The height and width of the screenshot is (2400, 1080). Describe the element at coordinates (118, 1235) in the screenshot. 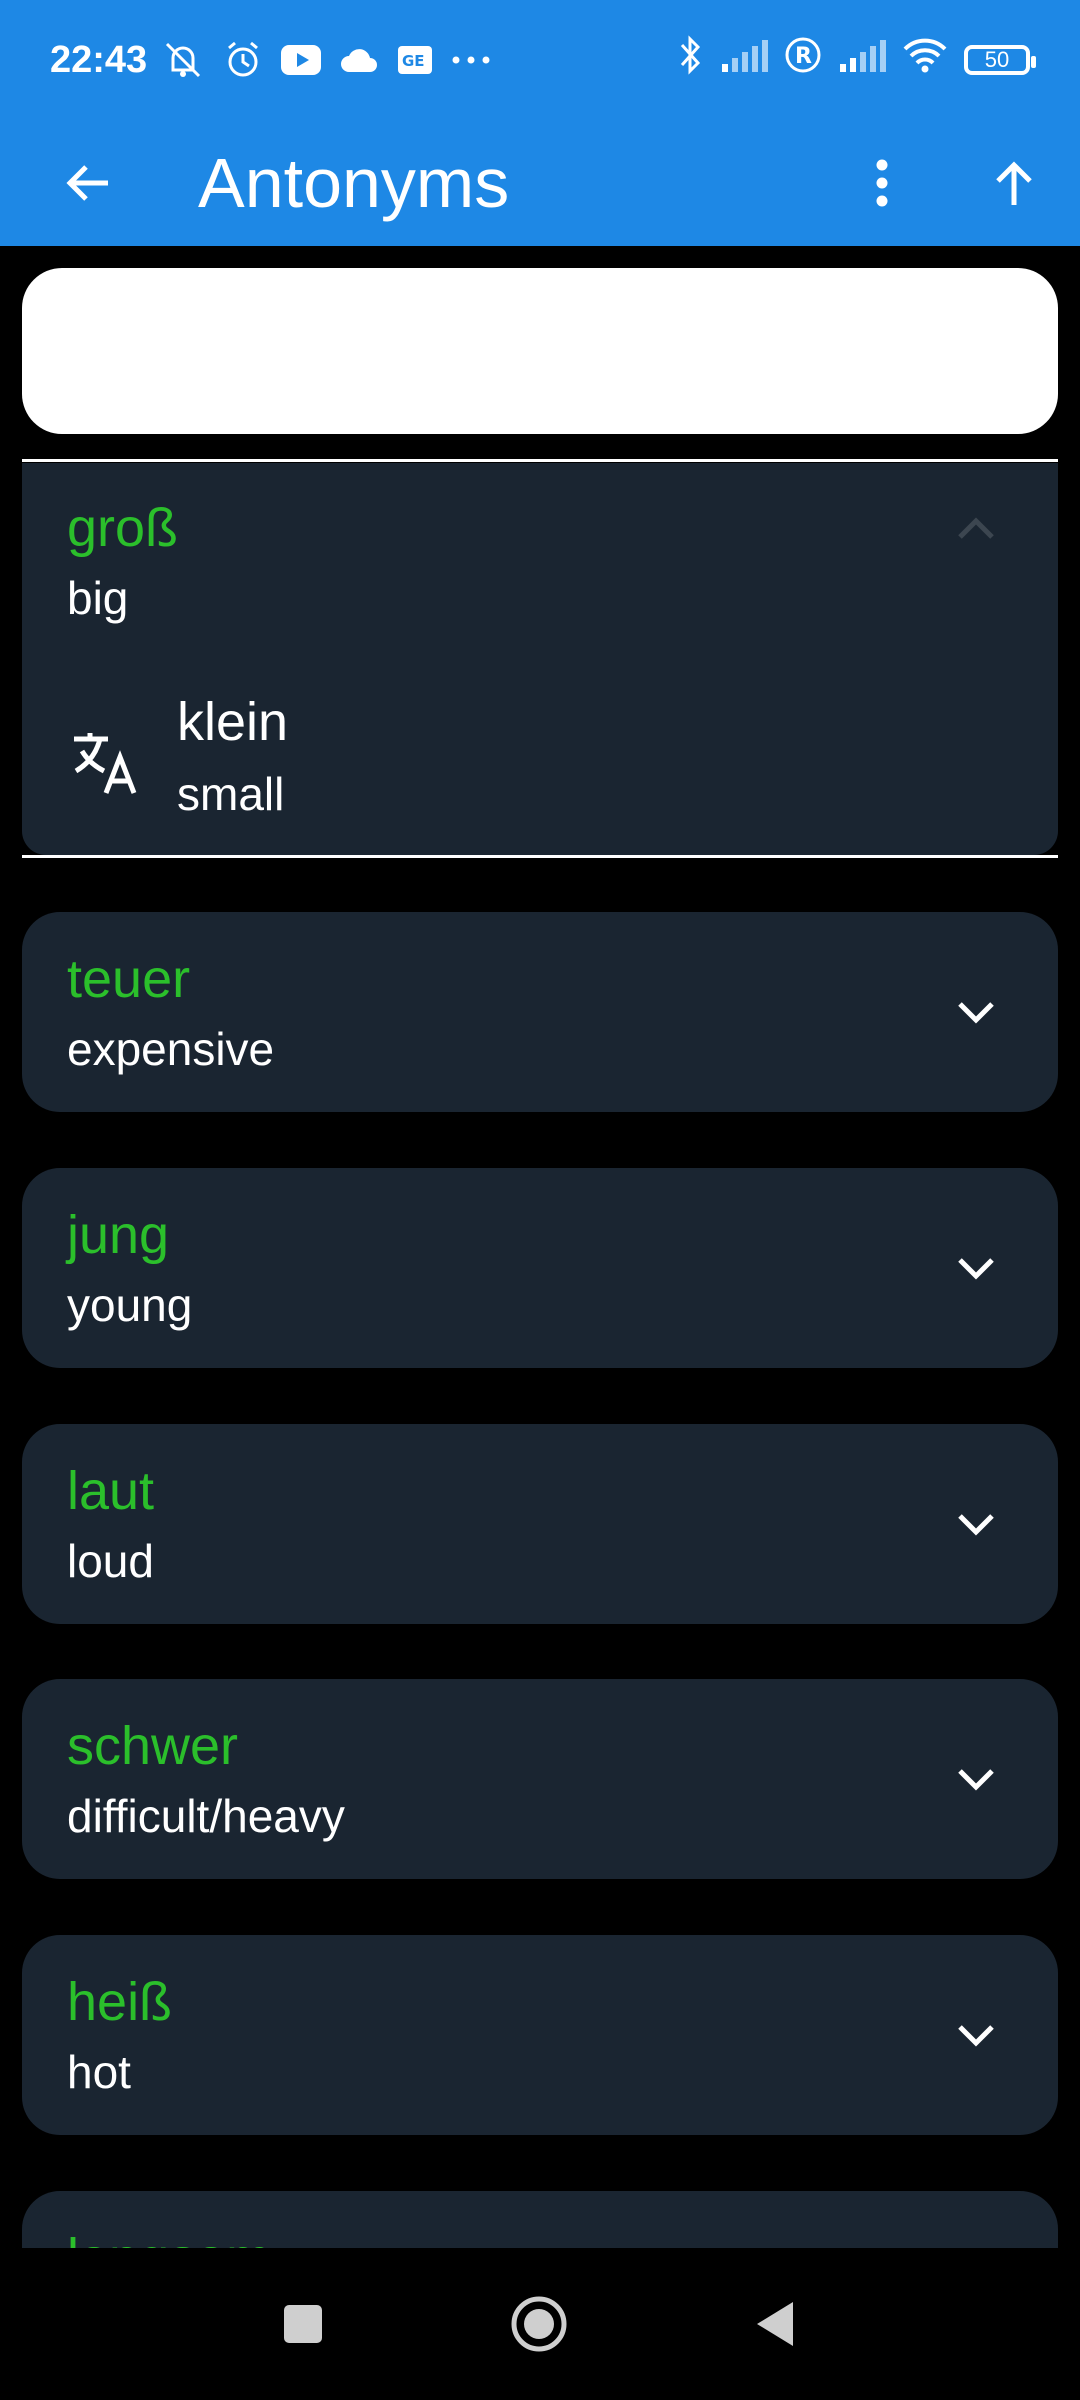

I see `item-word: jung` at that location.